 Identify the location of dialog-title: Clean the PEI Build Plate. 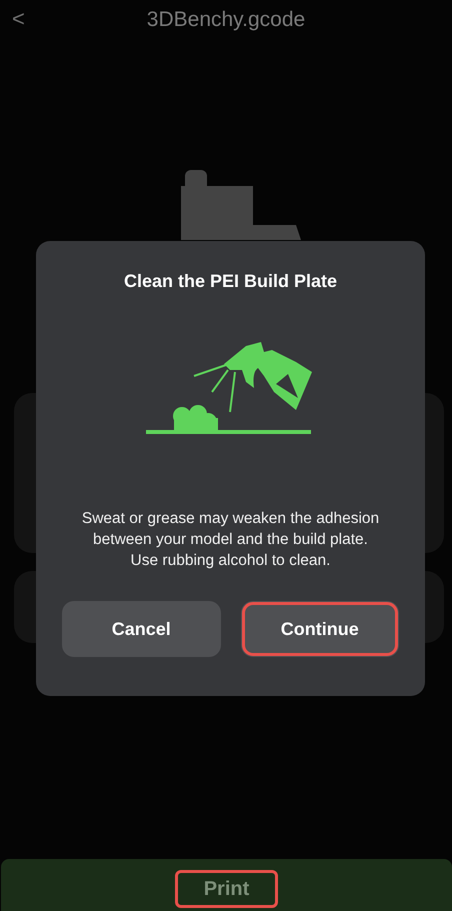
(231, 281).